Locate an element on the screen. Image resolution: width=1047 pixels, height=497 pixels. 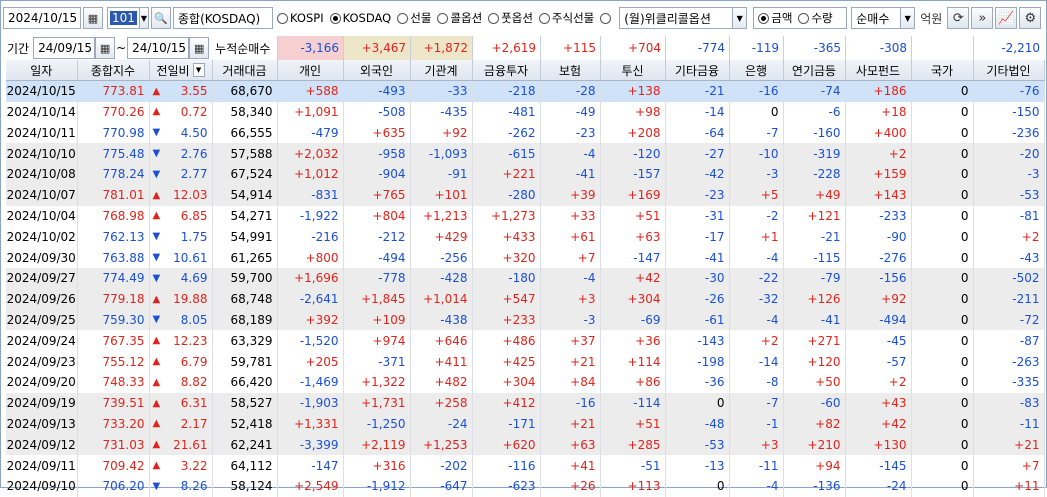
net-type-select: 순매수 ▼ is located at coordinates (883, 18).